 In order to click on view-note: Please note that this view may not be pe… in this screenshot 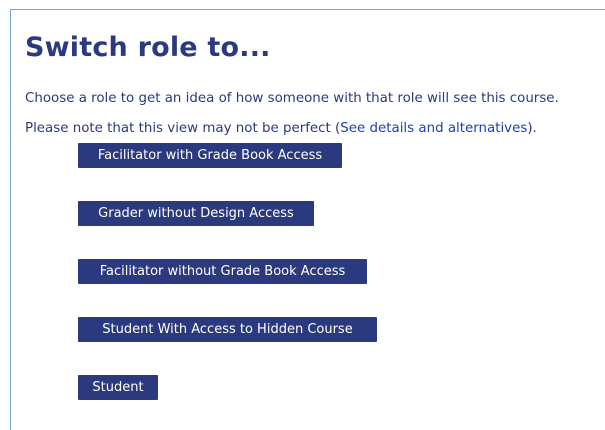, I will do `click(281, 128)`.